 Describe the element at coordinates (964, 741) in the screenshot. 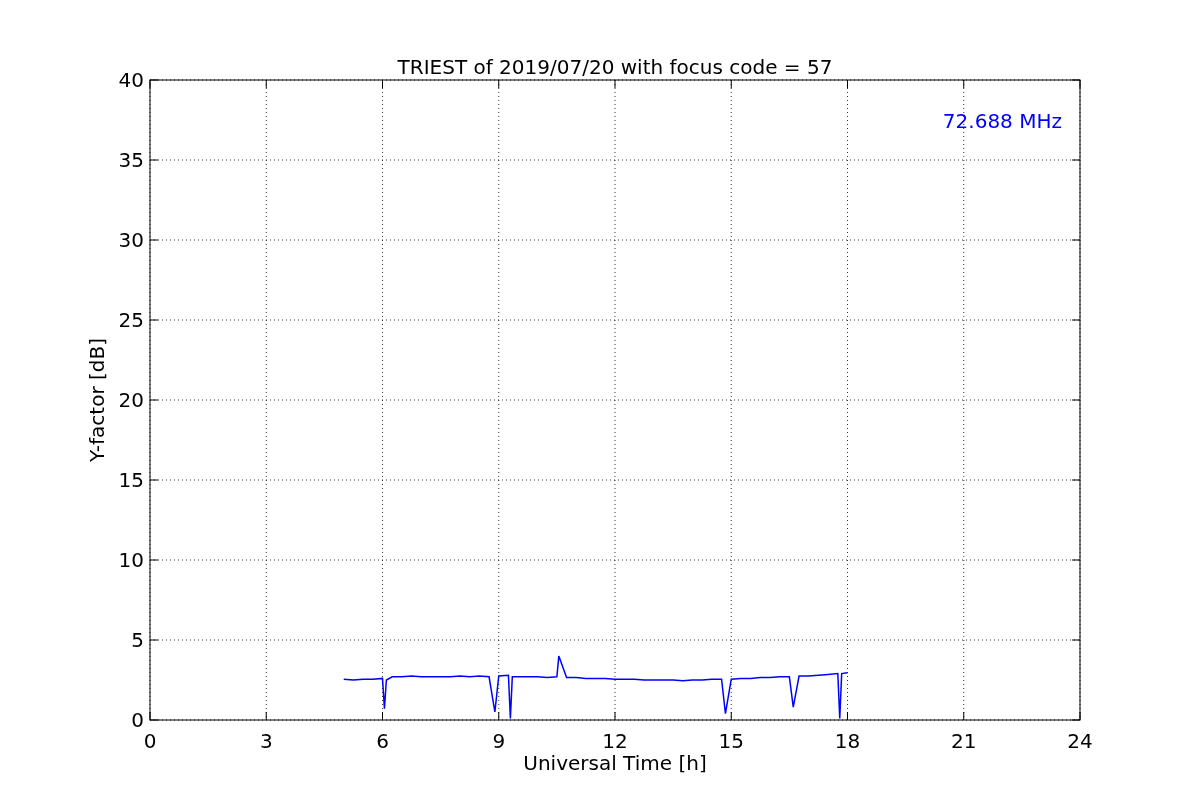

I see `tick-label: 21` at that location.